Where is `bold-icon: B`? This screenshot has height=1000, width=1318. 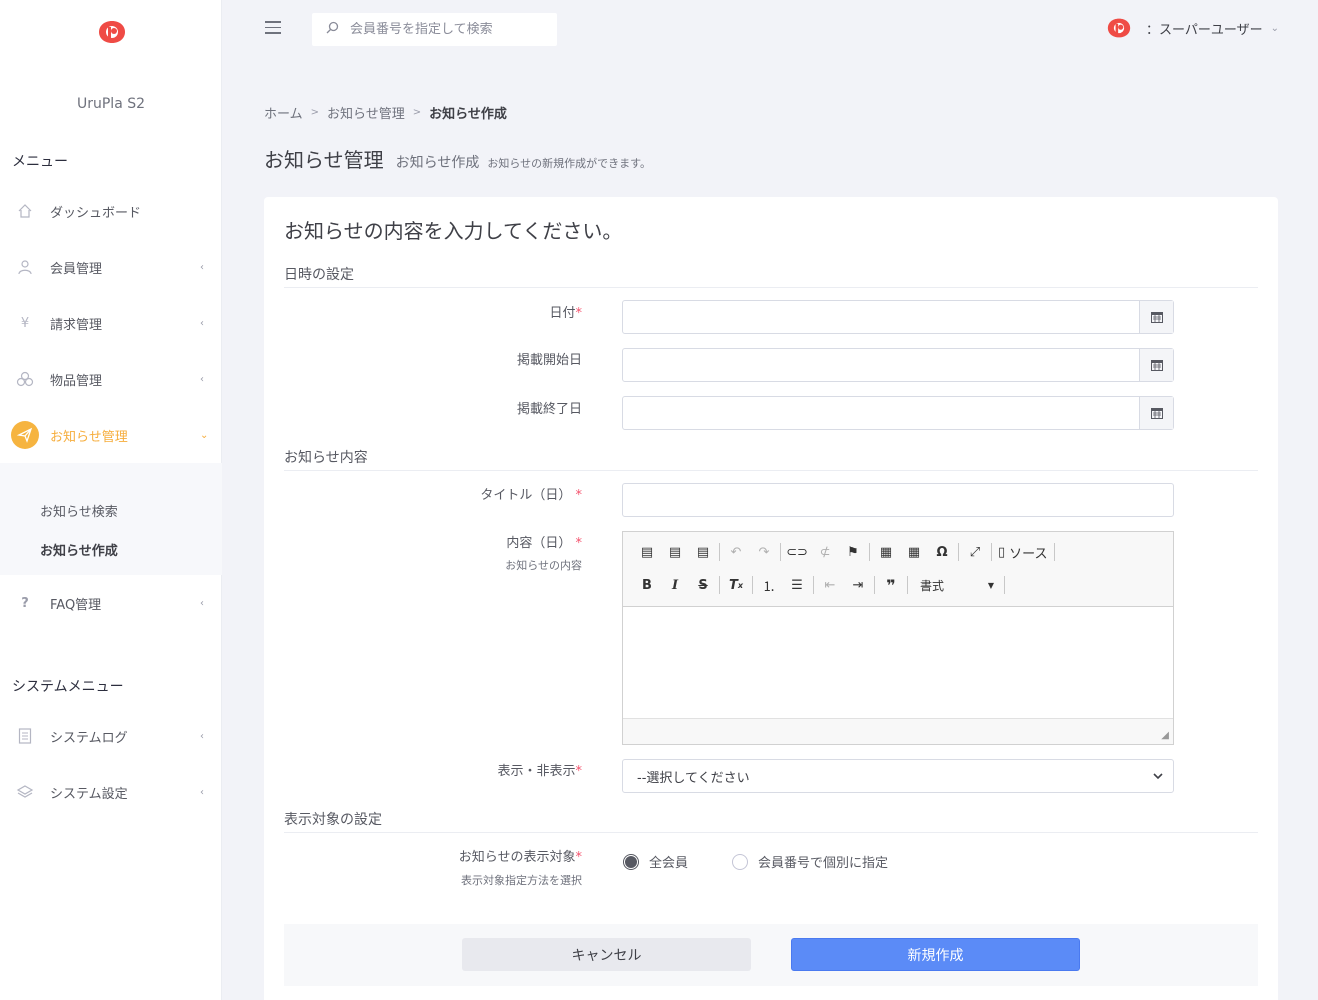
bold-icon: B is located at coordinates (647, 585).